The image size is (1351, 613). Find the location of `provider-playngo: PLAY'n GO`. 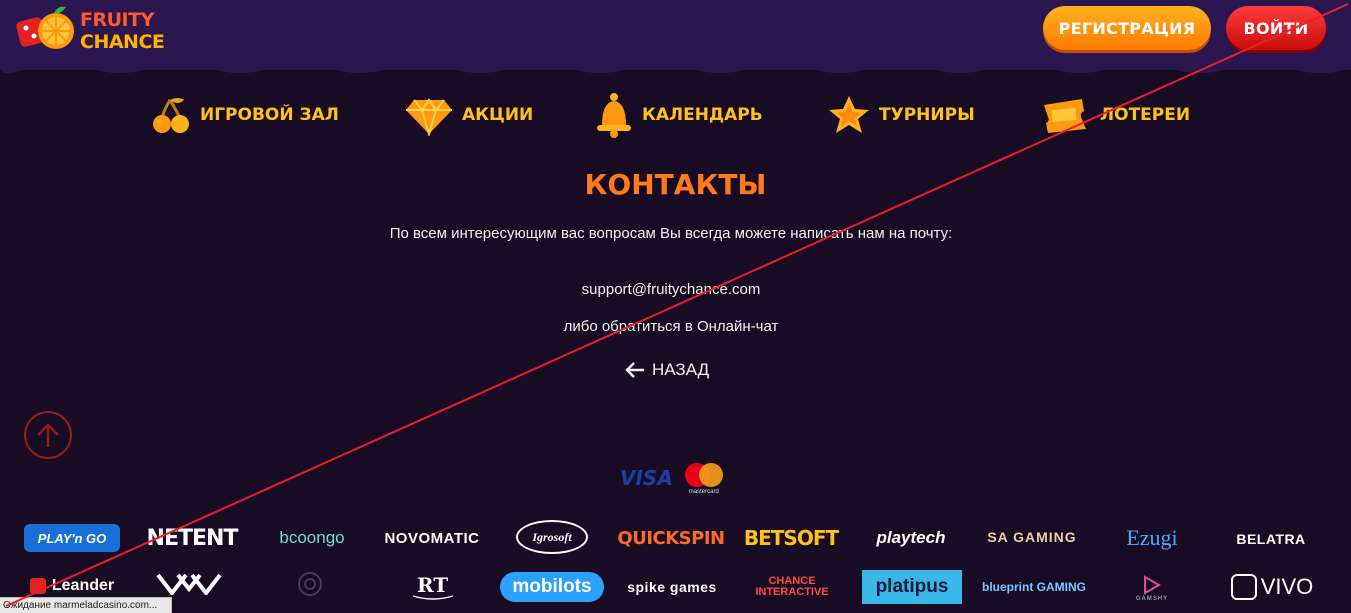

provider-playngo: PLAY'n GO is located at coordinates (72, 538).